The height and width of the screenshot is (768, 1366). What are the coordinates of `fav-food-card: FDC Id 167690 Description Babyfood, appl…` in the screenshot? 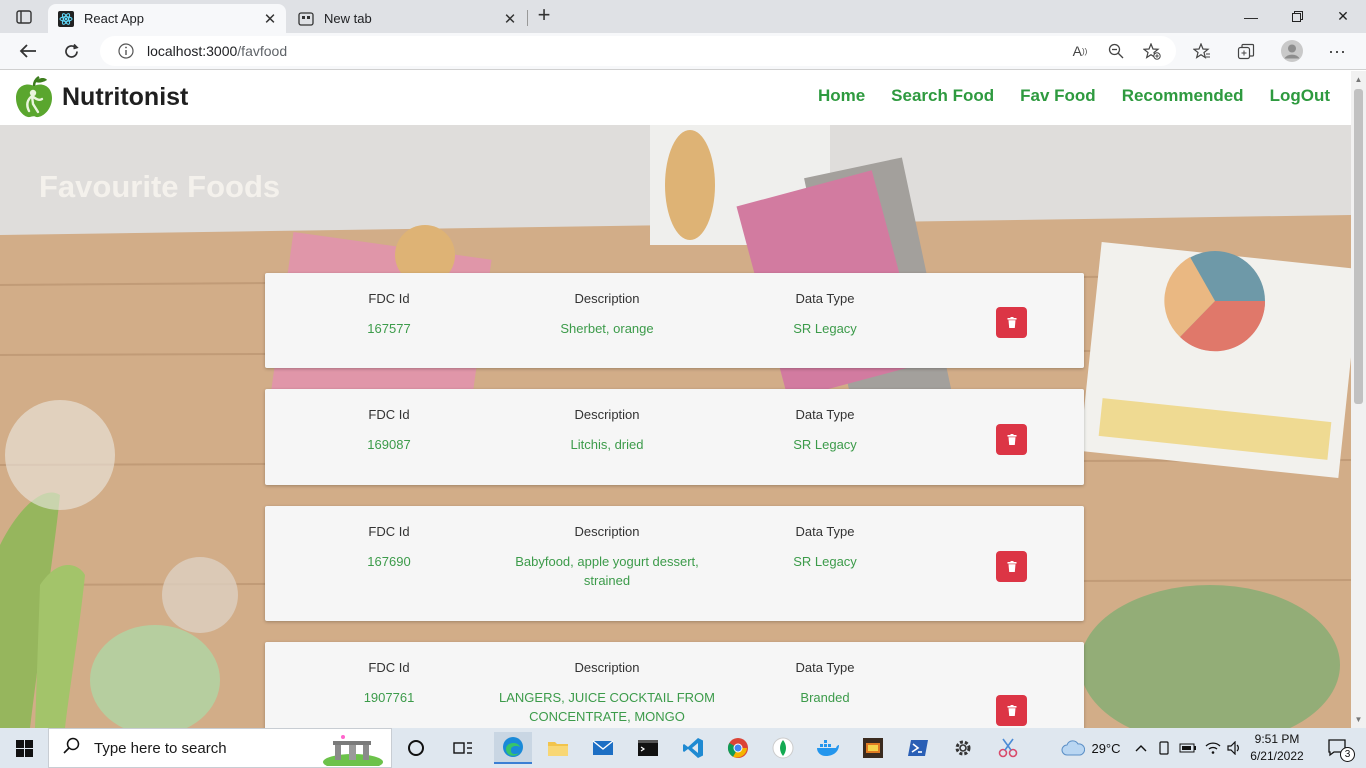 It's located at (674, 563).